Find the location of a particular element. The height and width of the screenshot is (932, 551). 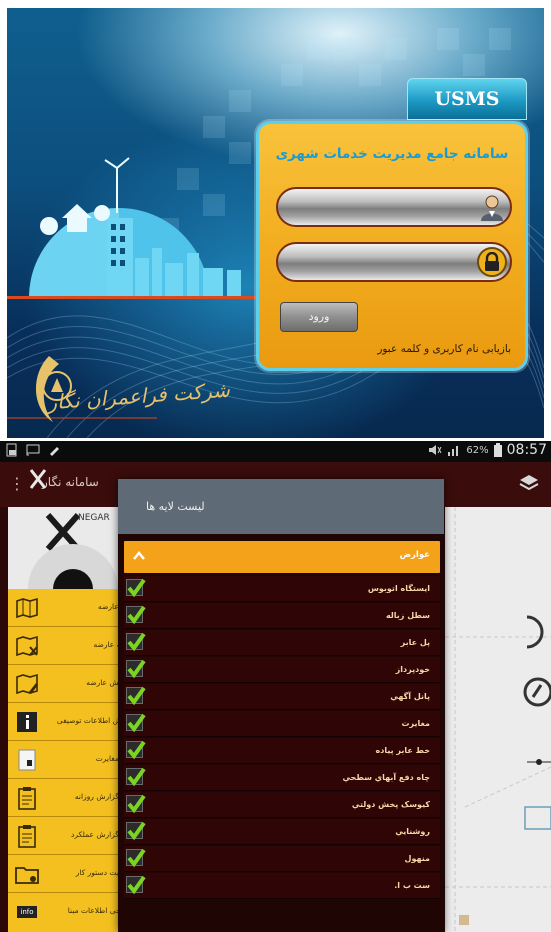

map-view is located at coordinates (498, 719).